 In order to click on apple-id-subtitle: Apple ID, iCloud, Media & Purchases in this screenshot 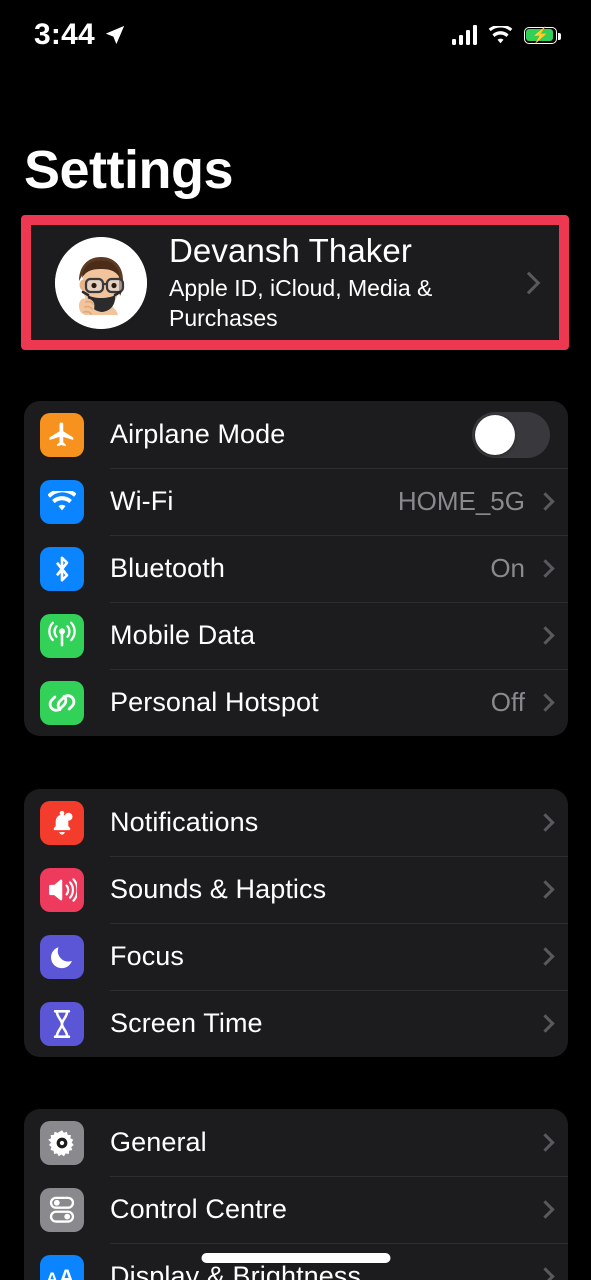, I will do `click(301, 303)`.